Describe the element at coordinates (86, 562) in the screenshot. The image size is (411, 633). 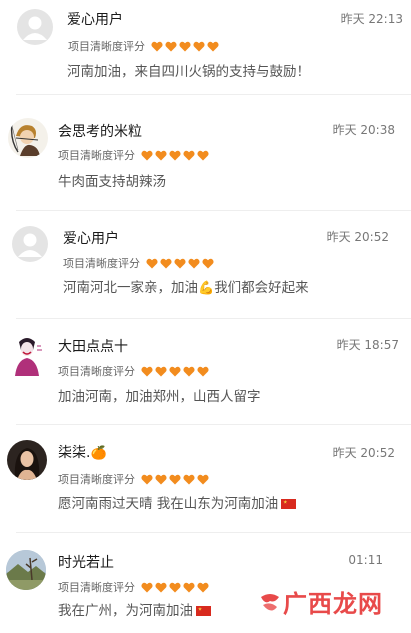
I see `username: 时光若止` at that location.